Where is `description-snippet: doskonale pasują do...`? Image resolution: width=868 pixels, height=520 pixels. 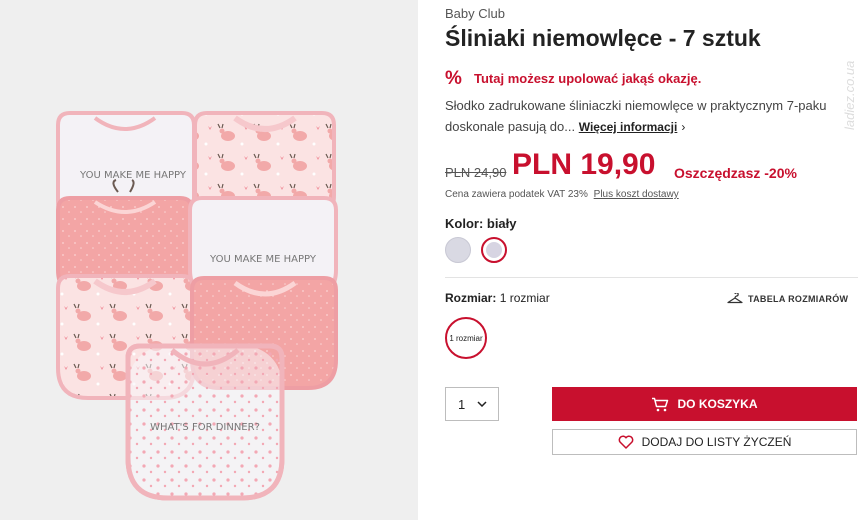
description-snippet: doskonale pasują do... is located at coordinates (510, 126).